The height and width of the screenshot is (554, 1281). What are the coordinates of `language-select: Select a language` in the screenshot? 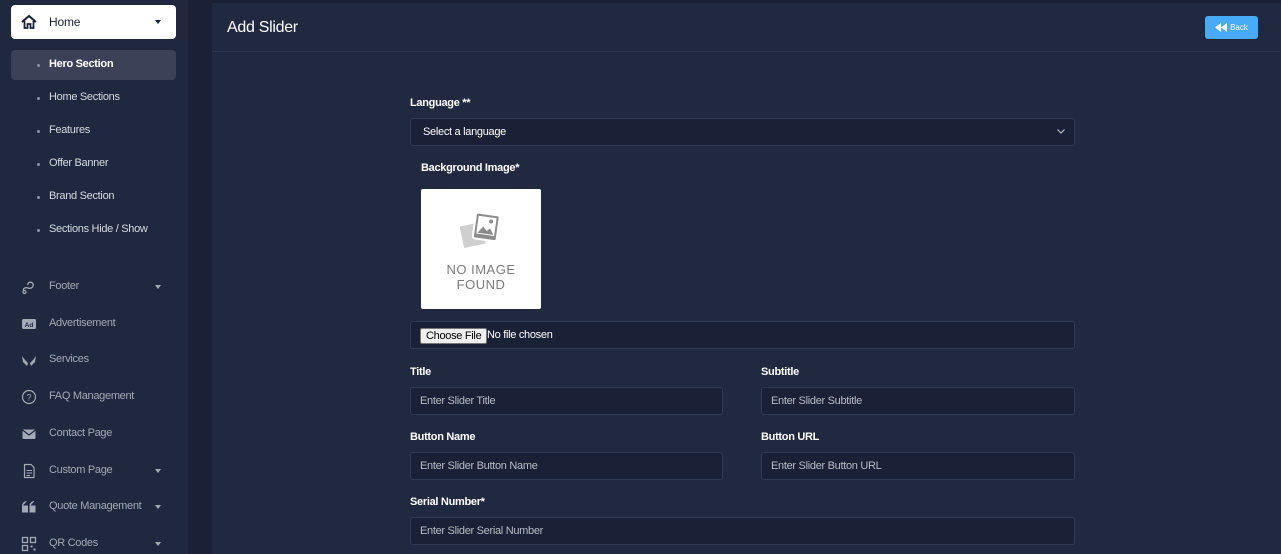 It's located at (742, 132).